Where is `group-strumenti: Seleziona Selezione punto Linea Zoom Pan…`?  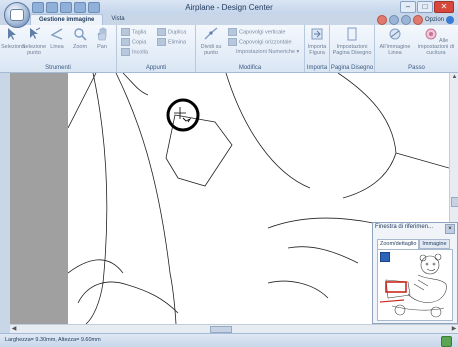 group-strumenti: Seleziona Selezione punto Linea Zoom Pan… is located at coordinates (58, 48).